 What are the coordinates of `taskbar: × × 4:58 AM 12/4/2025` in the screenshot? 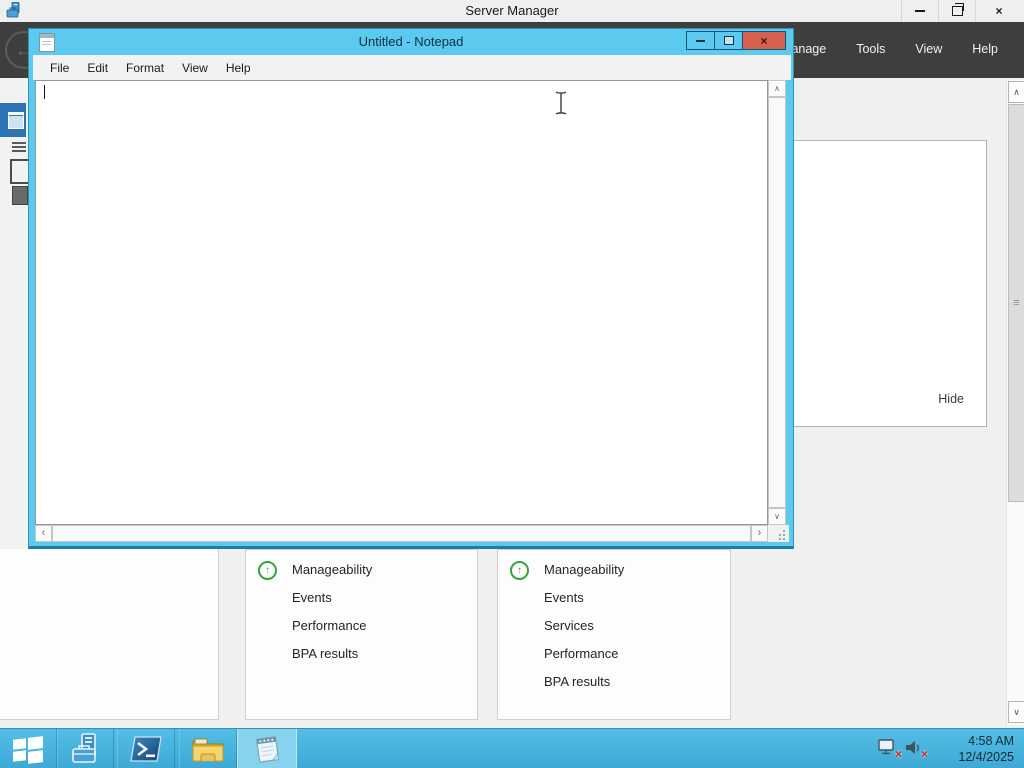 It's located at (512, 748).